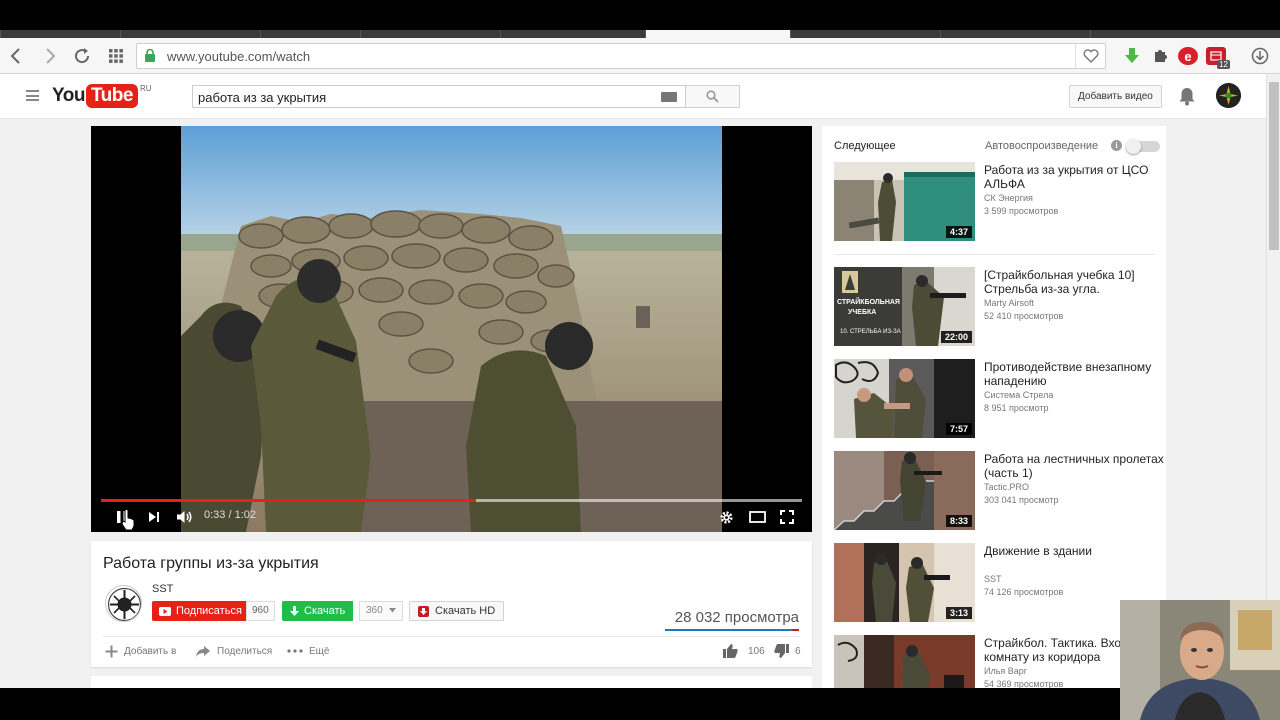  What do you see at coordinates (621, 56) in the screenshot?
I see `address-bar: www.youtube.com/watch` at bounding box center [621, 56].